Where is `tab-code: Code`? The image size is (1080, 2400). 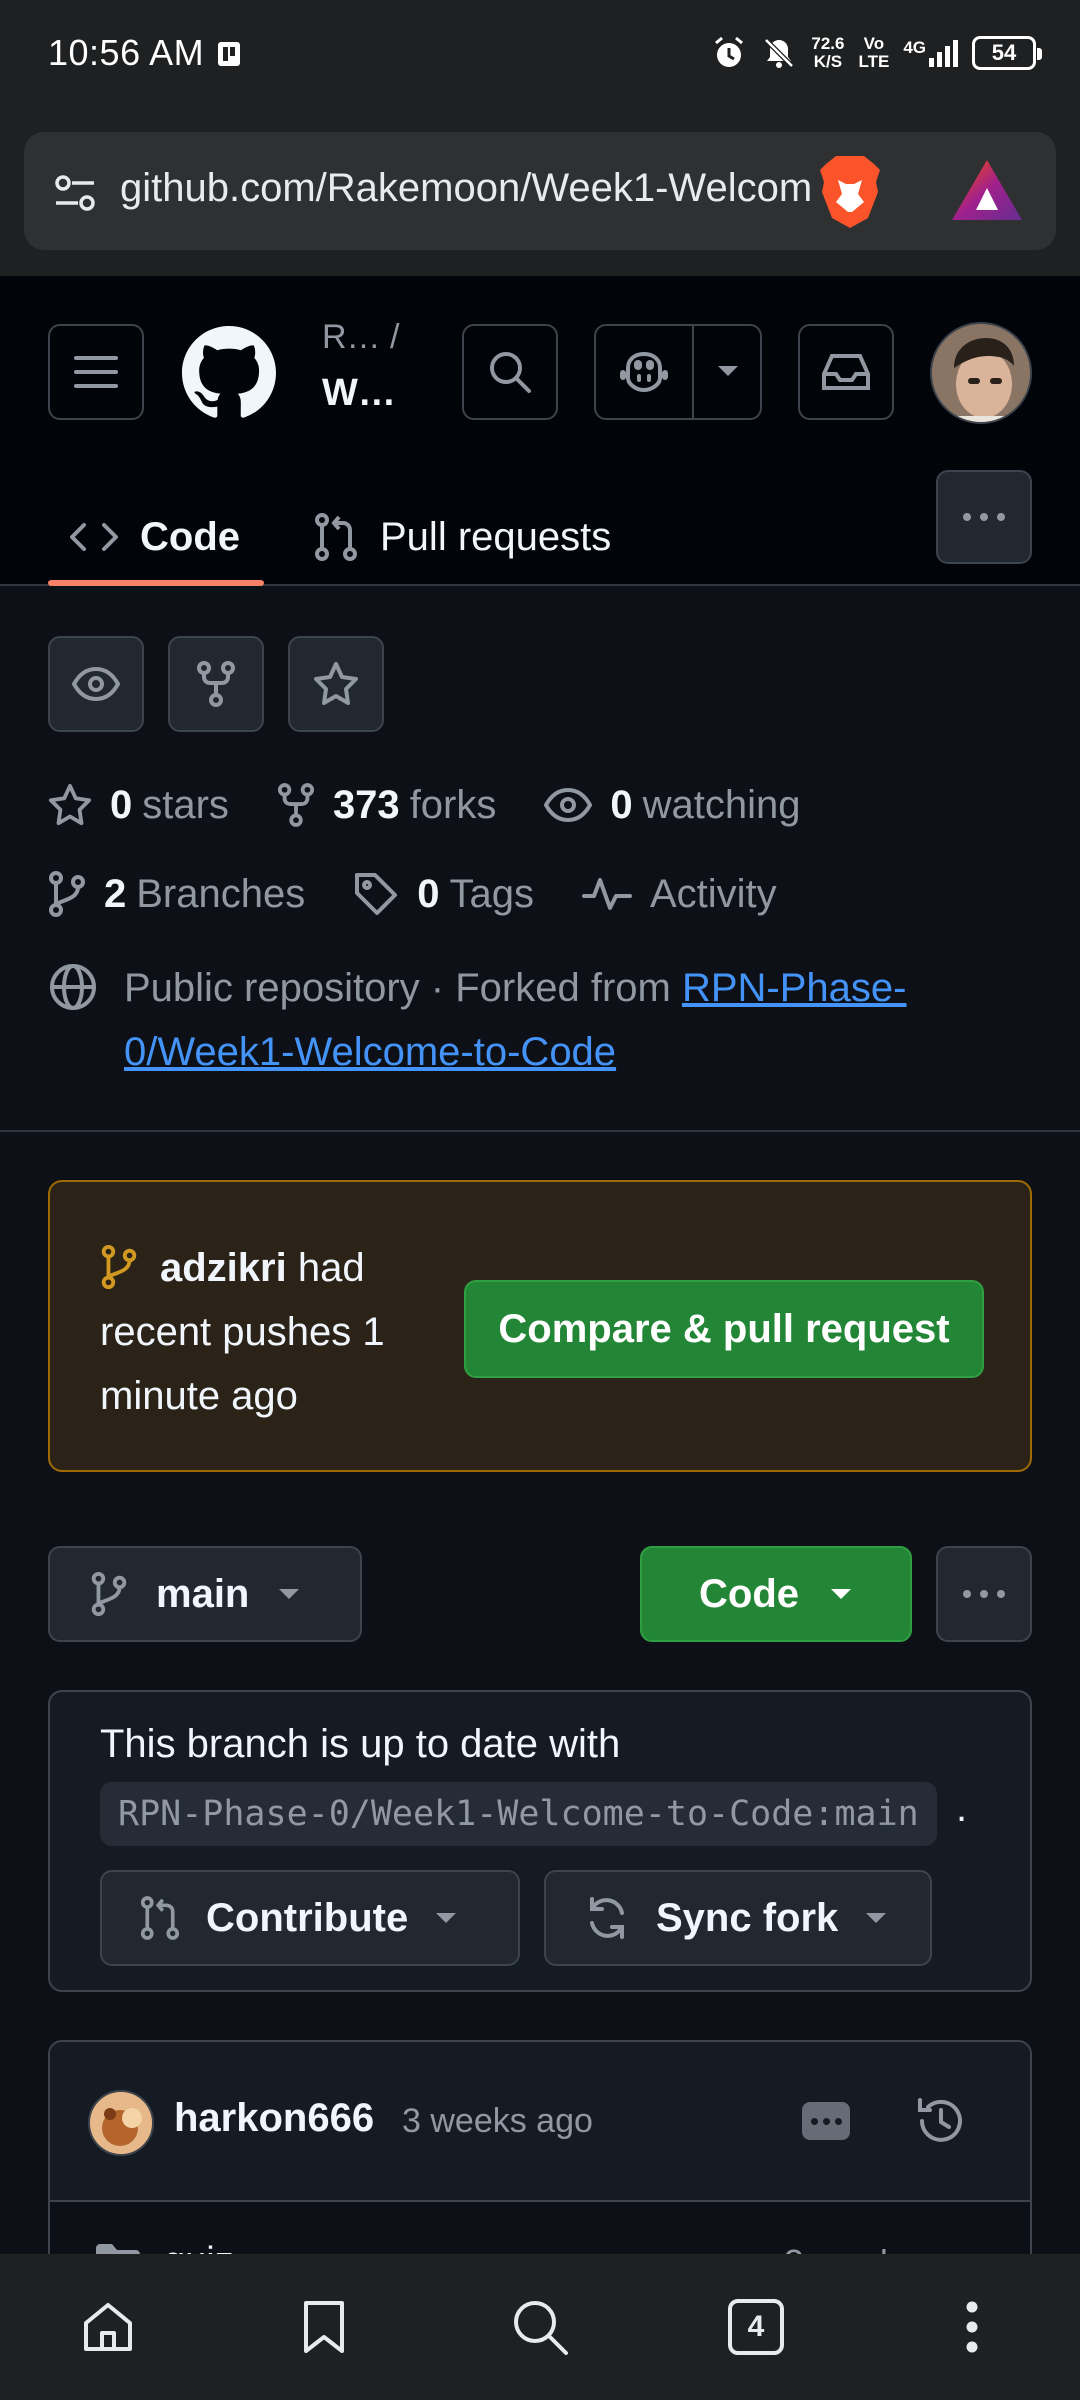 tab-code: Code is located at coordinates (156, 537).